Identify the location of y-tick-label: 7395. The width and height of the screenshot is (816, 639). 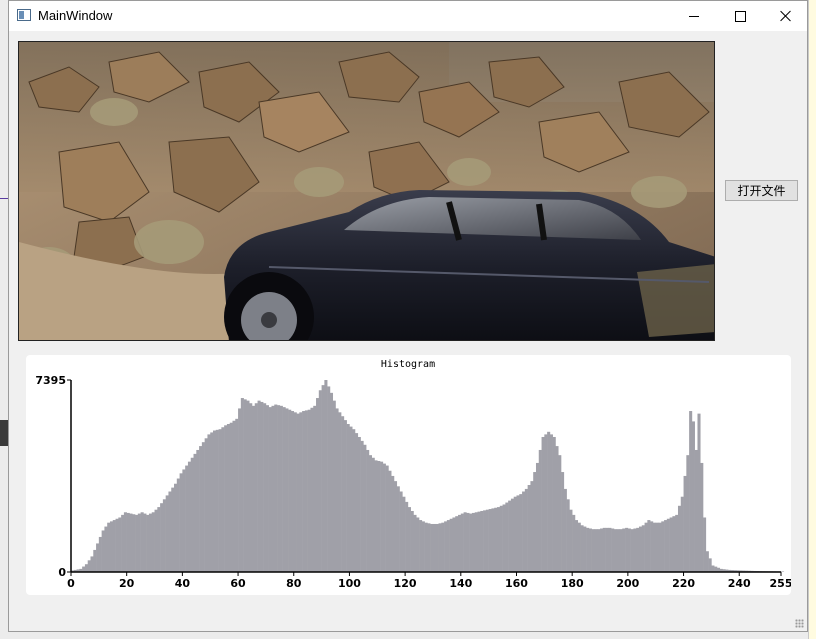
(50, 380).